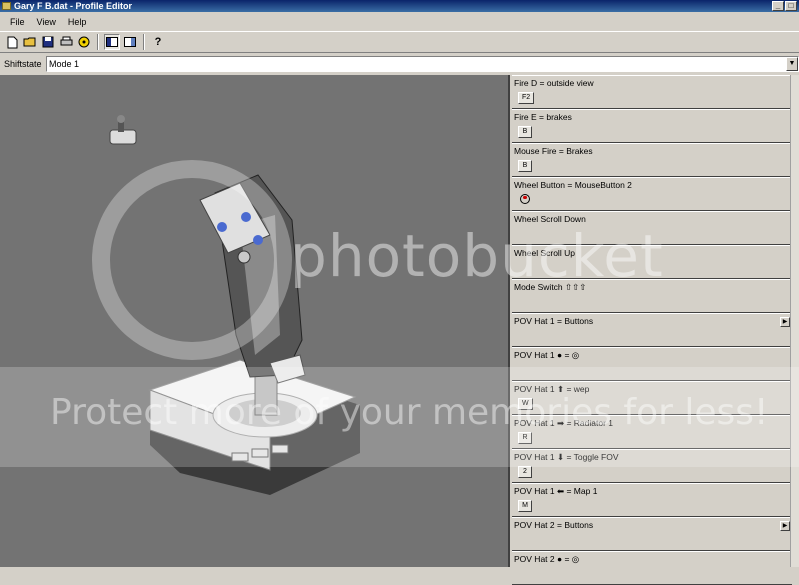 The height and width of the screenshot is (585, 799). I want to click on list-item: Wheel Button = MouseButton 2, so click(652, 194).